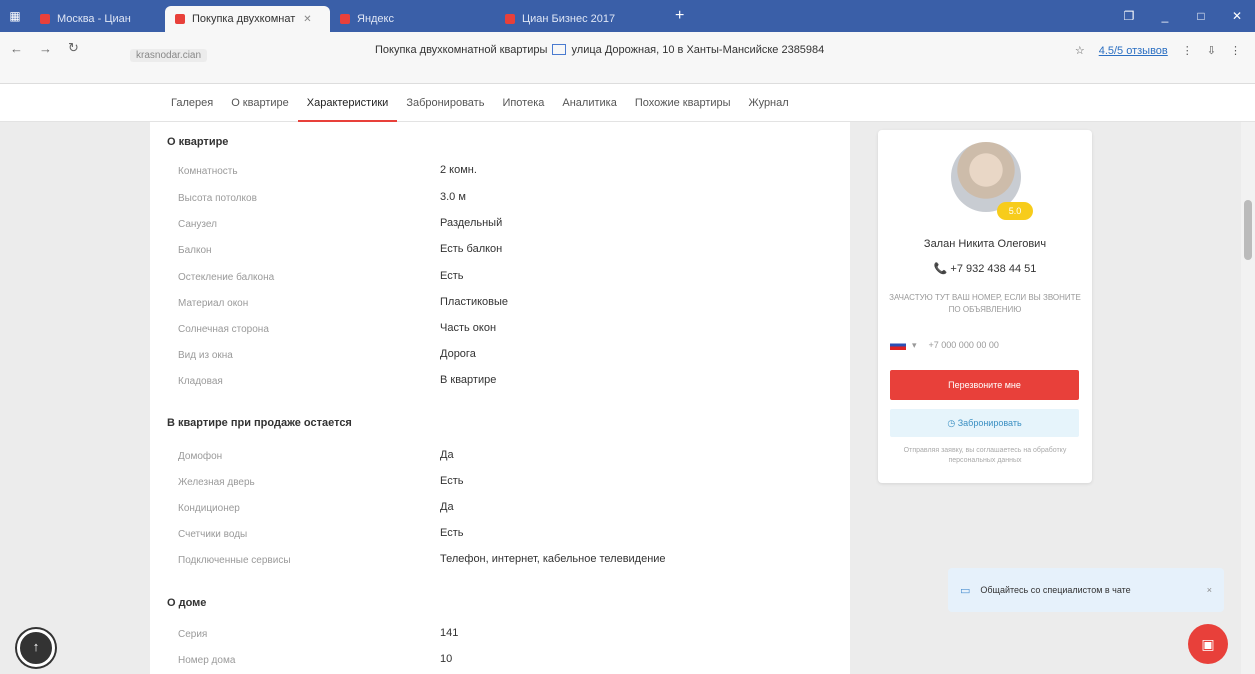  What do you see at coordinates (192, 103) in the screenshot?
I see `nav-item-gallery: Галерея` at bounding box center [192, 103].